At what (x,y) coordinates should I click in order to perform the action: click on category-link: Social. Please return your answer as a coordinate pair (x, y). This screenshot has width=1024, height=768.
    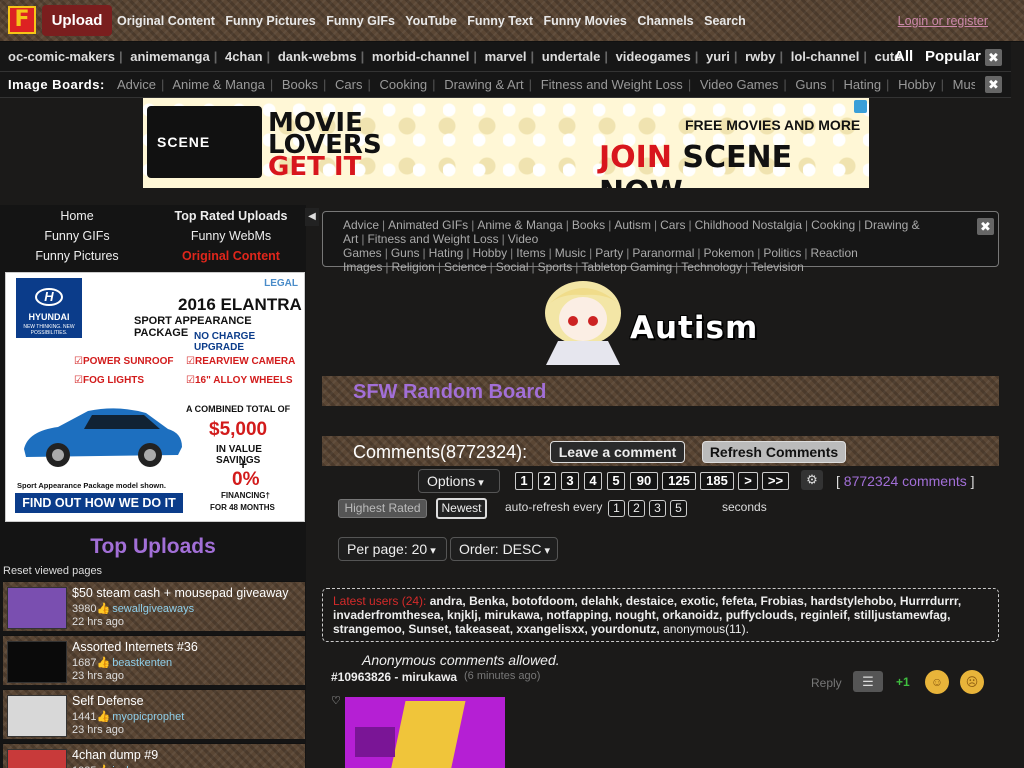
    Looking at the image, I should click on (512, 267).